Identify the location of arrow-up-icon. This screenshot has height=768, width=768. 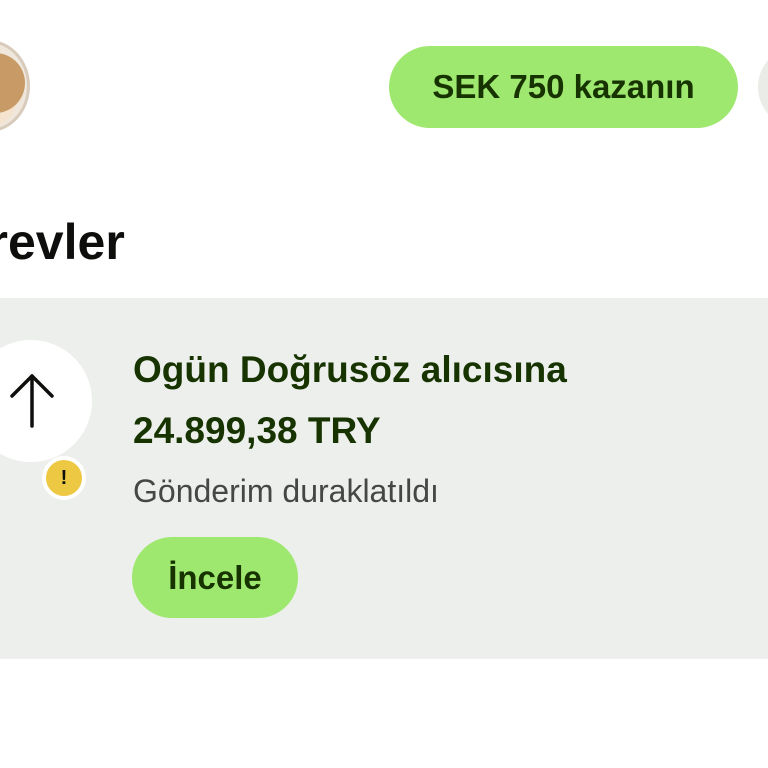
(32, 401).